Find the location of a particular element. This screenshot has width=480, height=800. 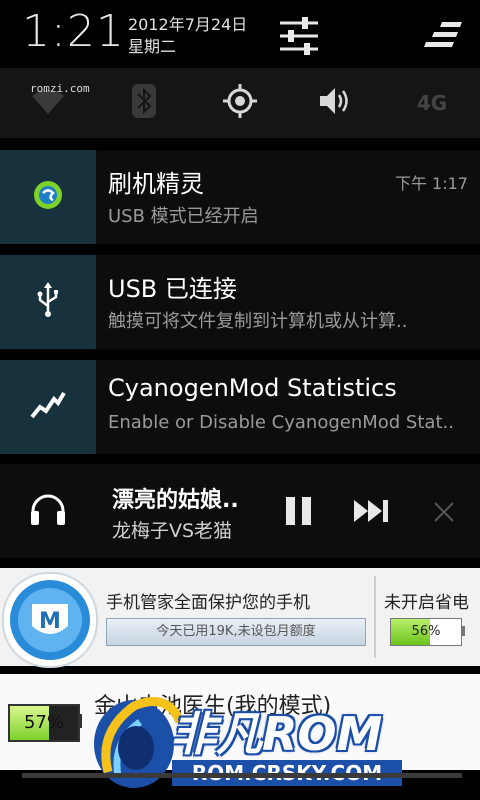

crsky-watermark: 非凡ROM ROM.CRSKY.COM is located at coordinates (263, 744).